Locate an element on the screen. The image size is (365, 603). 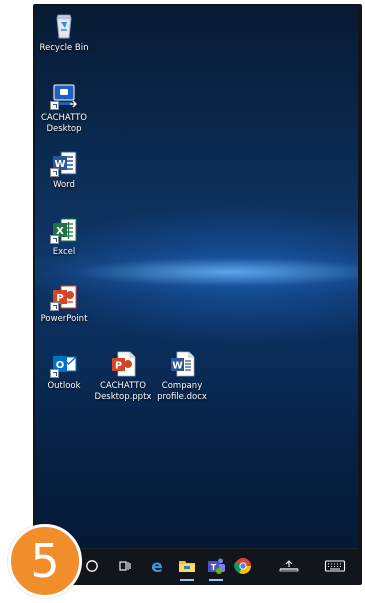
svg-text: P is located at coordinates (118, 366).